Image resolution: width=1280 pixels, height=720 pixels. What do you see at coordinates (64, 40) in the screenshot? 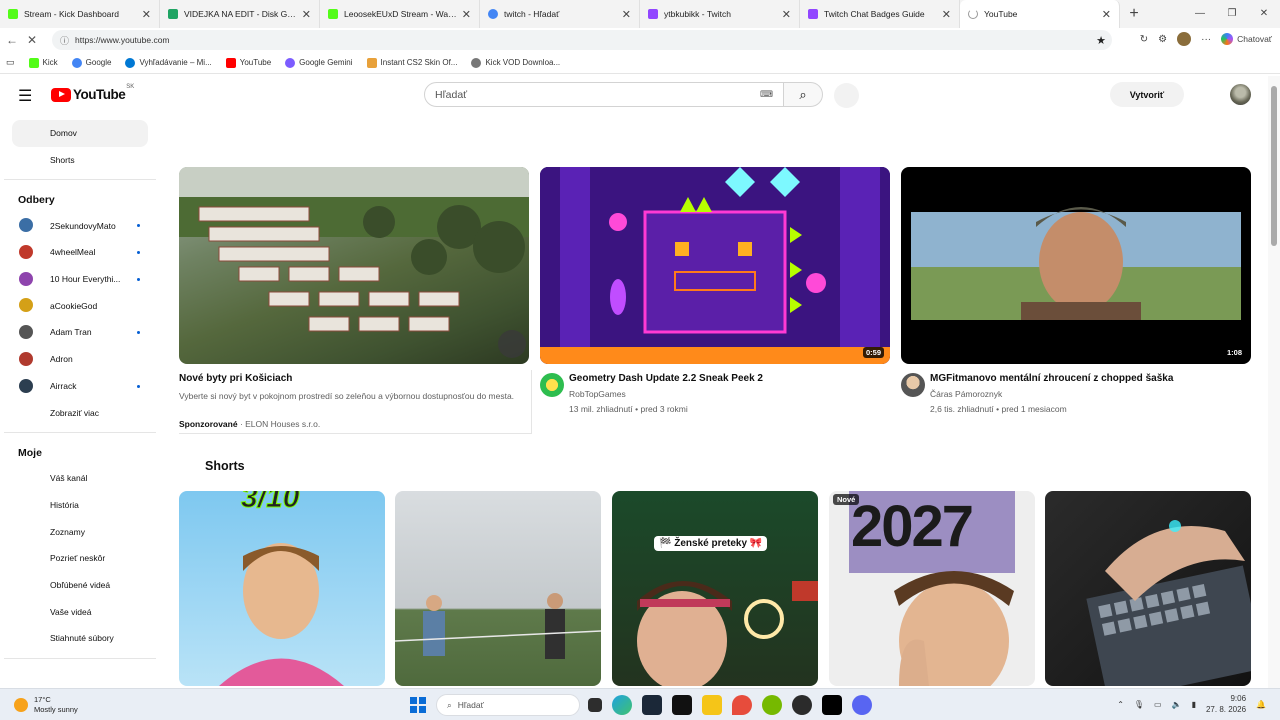
I see `site-info-icon: ⓘ` at bounding box center [64, 40].